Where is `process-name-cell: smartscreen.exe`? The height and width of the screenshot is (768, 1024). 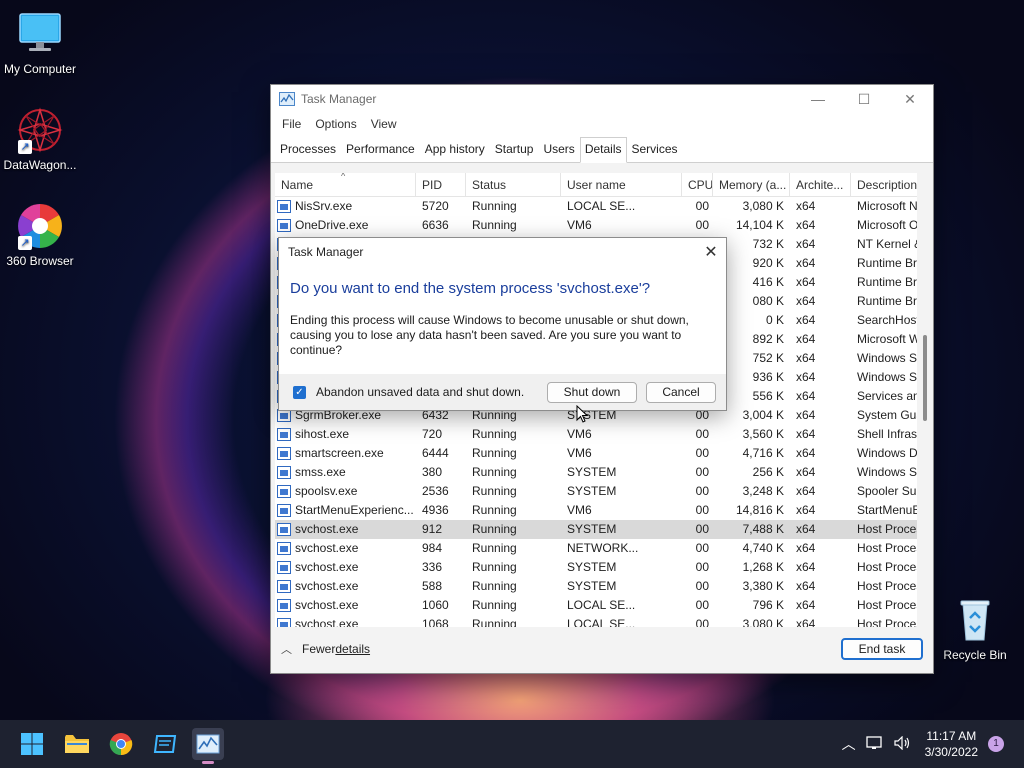 process-name-cell: smartscreen.exe is located at coordinates (345, 453).